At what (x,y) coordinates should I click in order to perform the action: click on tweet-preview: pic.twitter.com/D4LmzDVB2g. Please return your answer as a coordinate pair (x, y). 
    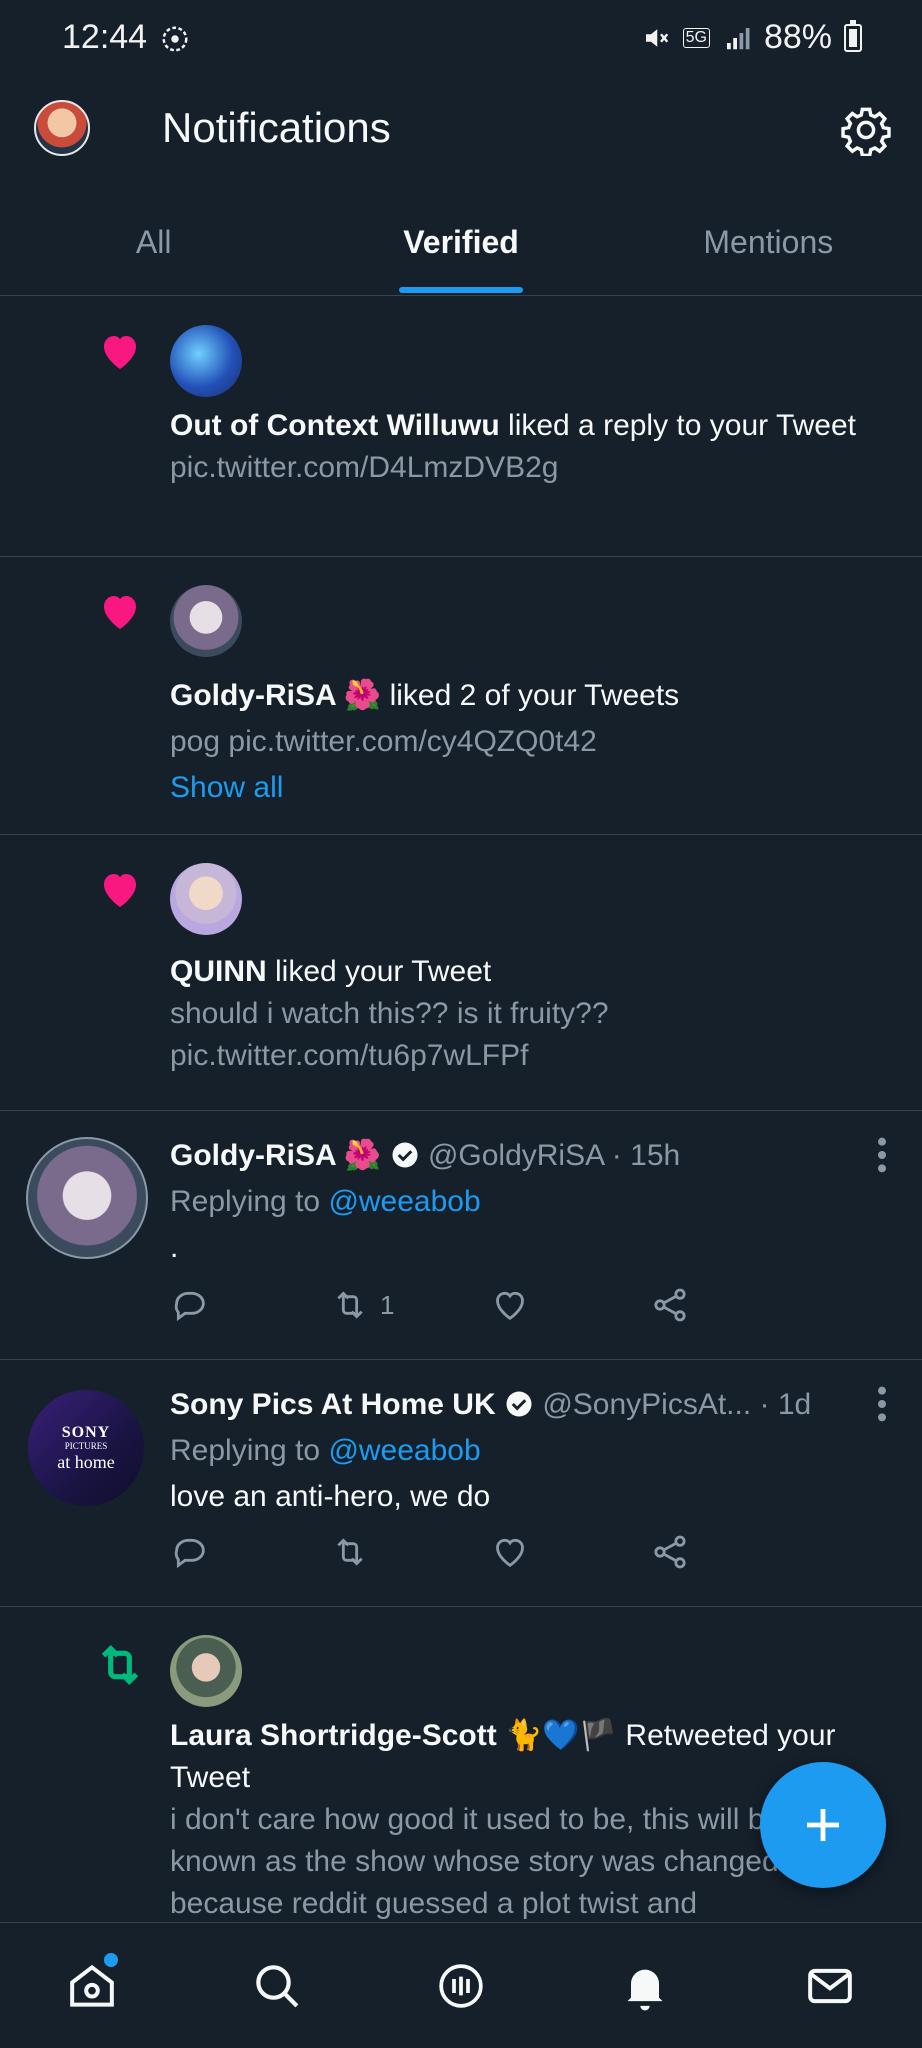
    Looking at the image, I should click on (364, 467).